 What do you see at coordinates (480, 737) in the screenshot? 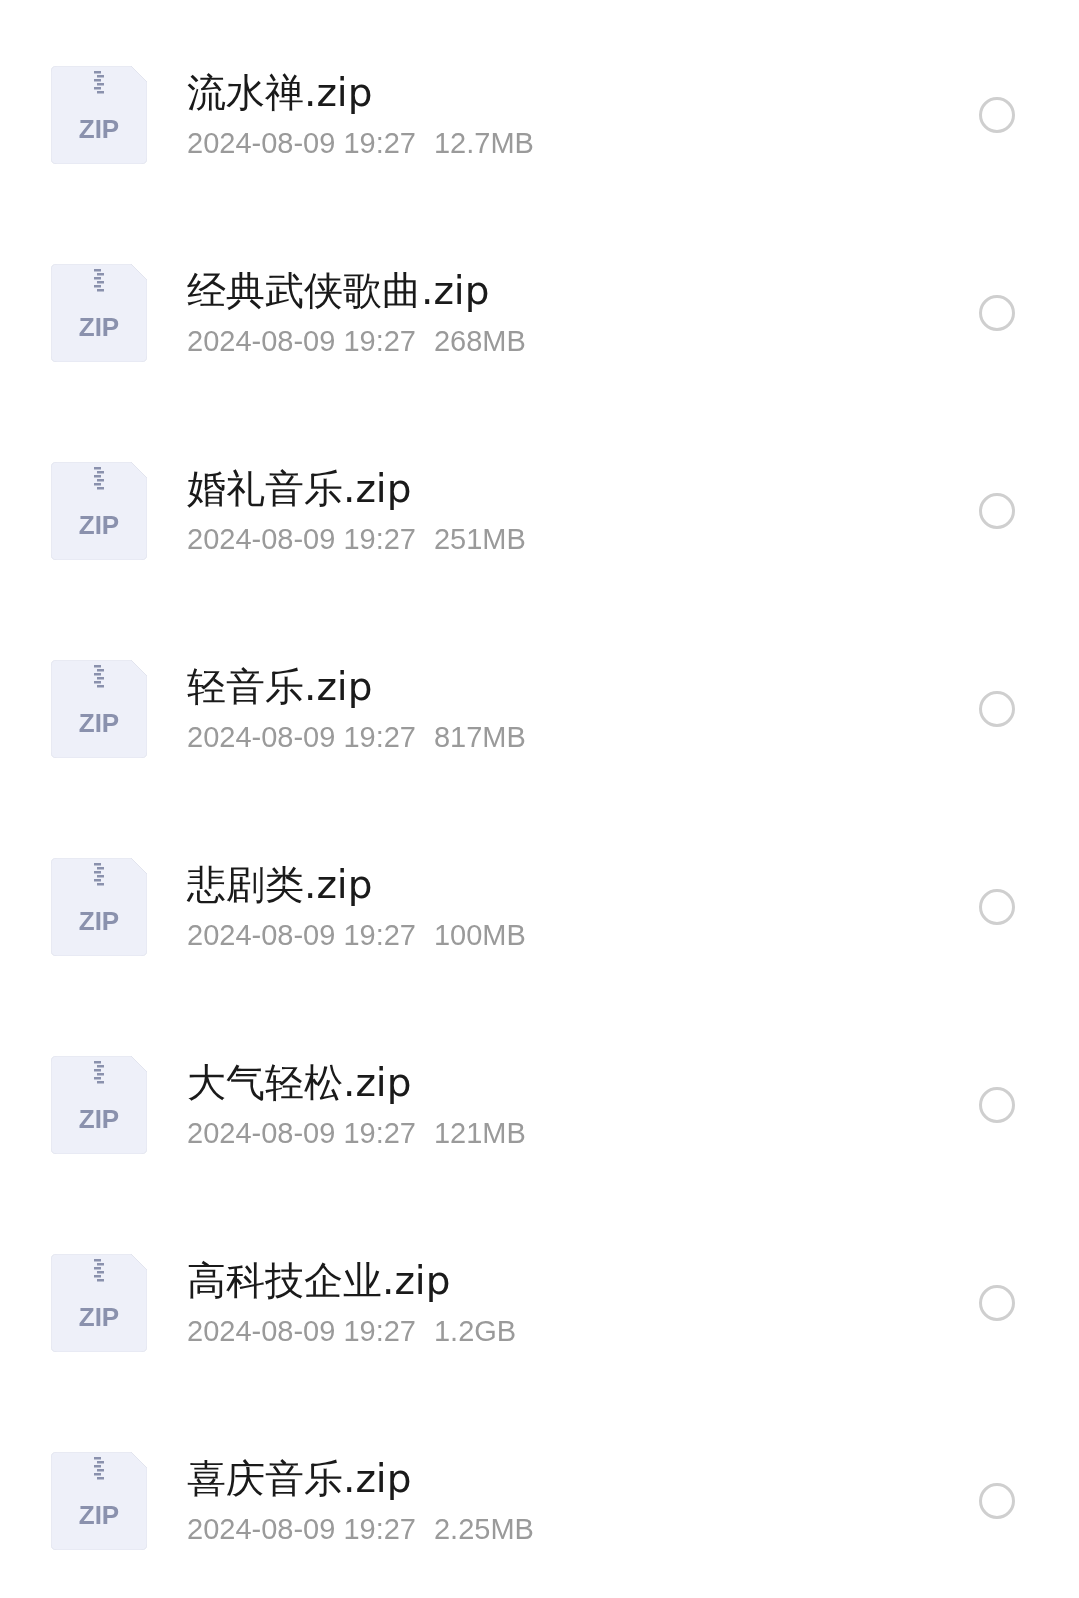
I see `file-size: 817MB` at bounding box center [480, 737].